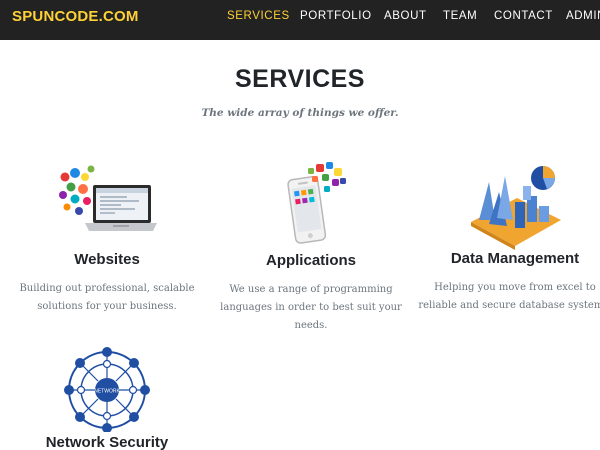 This screenshot has width=600, height=450. Describe the element at coordinates (460, 20) in the screenshot. I see `nav-item-team: TEAM` at that location.